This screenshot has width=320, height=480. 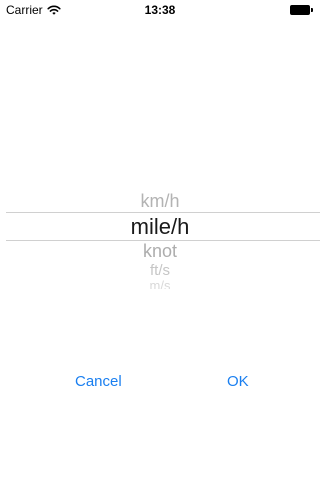 I want to click on picker-option-m-s: m/s, so click(x=160, y=284).